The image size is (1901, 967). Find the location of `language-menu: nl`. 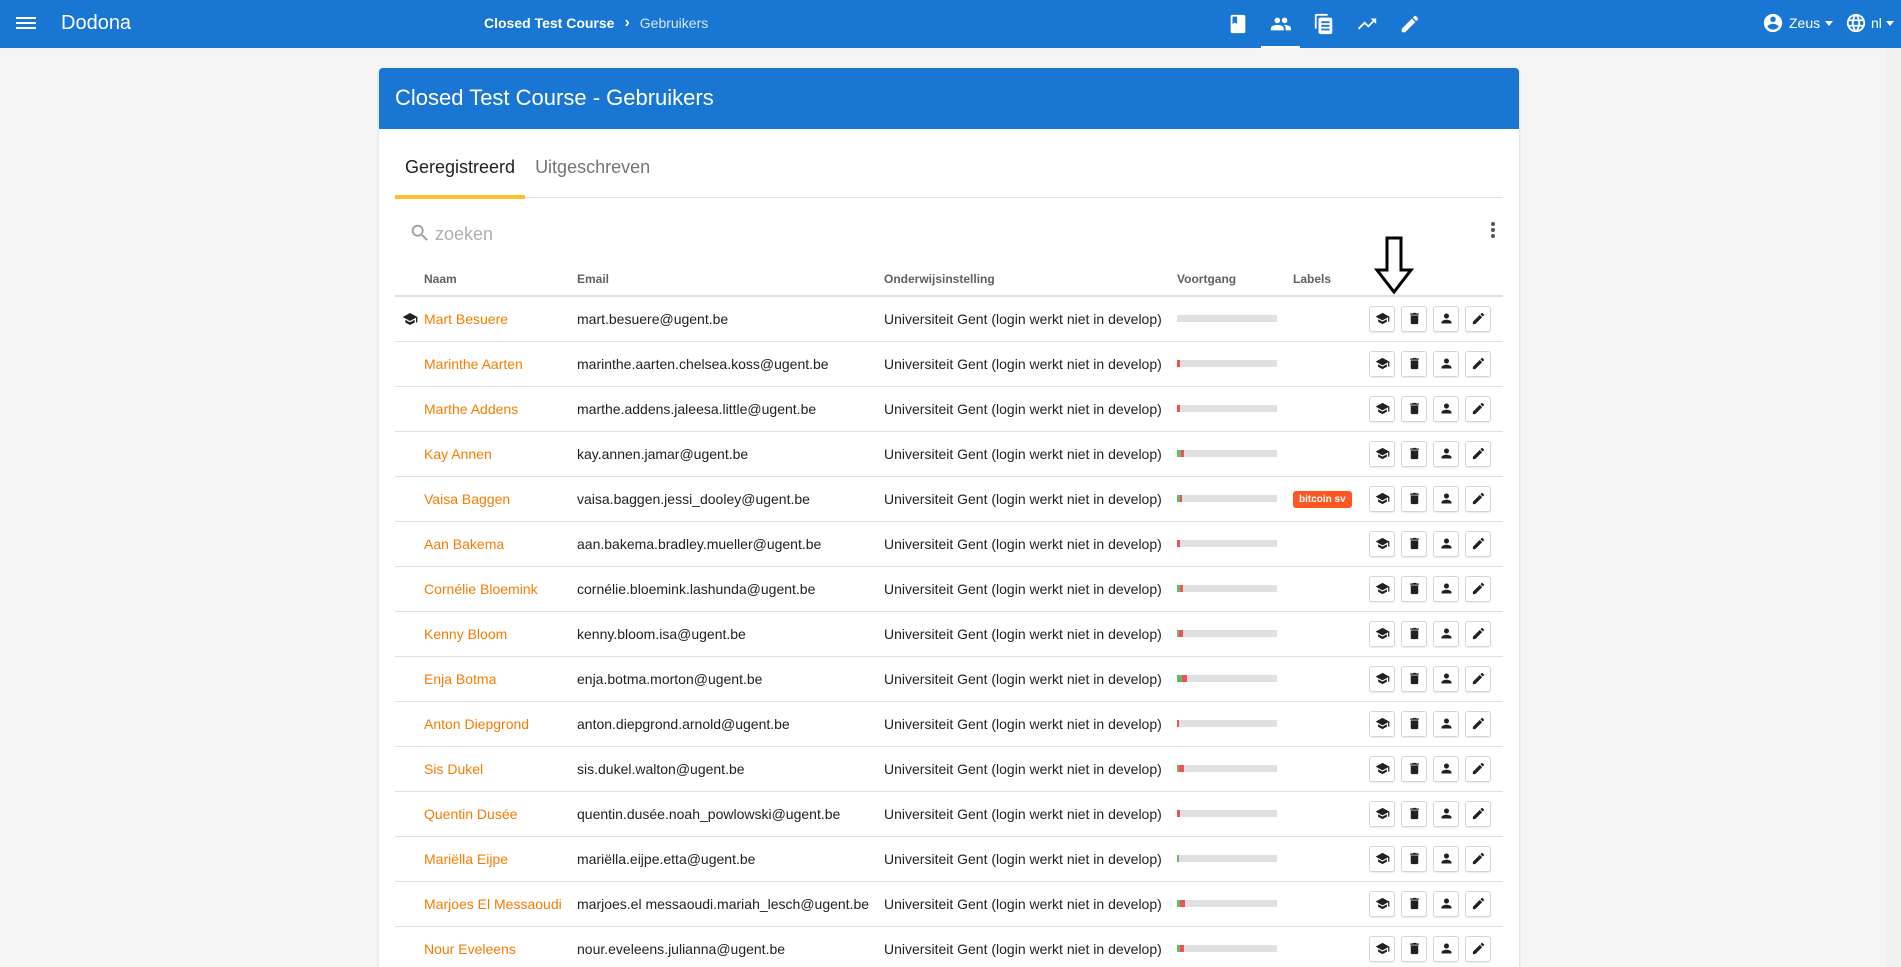

language-menu: nl is located at coordinates (1869, 23).